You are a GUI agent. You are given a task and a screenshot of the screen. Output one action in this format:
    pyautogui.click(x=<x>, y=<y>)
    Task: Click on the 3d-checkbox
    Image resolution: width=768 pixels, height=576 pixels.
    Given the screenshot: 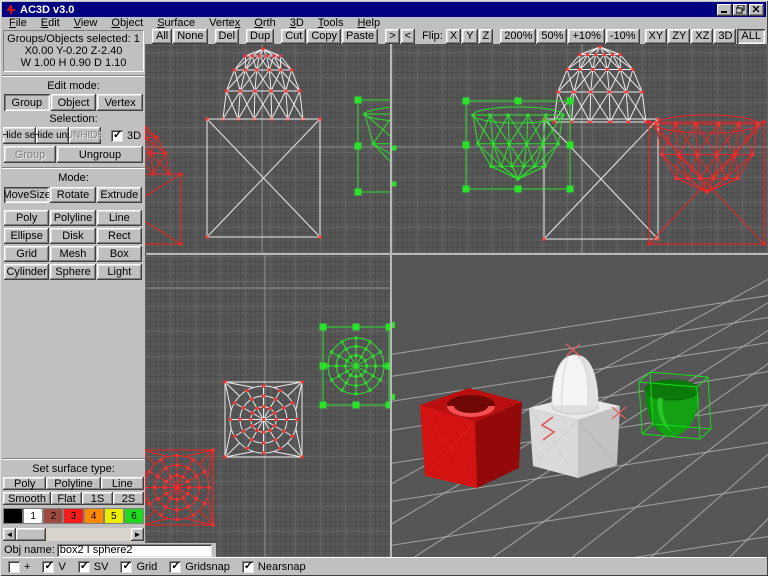 What is the action you would take?
    pyautogui.click(x=117, y=135)
    